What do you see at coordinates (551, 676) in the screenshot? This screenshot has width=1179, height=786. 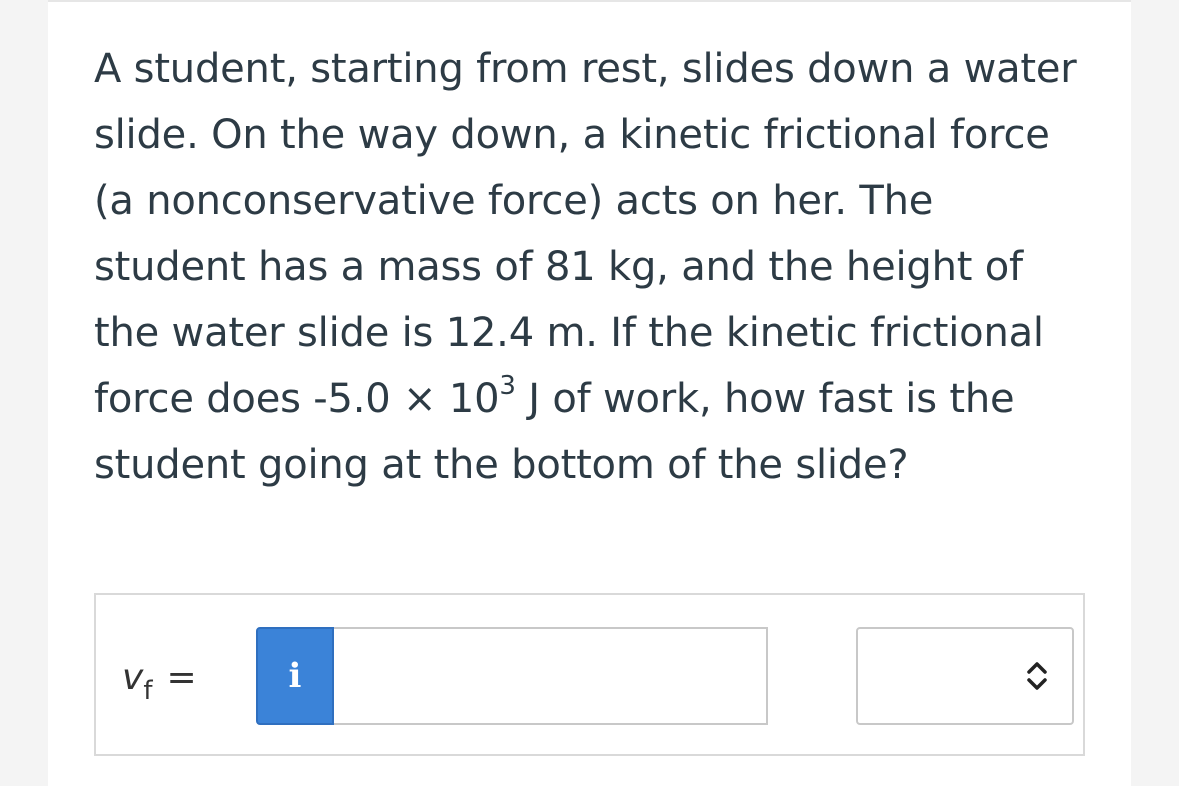 I see `answer-value-input` at bounding box center [551, 676].